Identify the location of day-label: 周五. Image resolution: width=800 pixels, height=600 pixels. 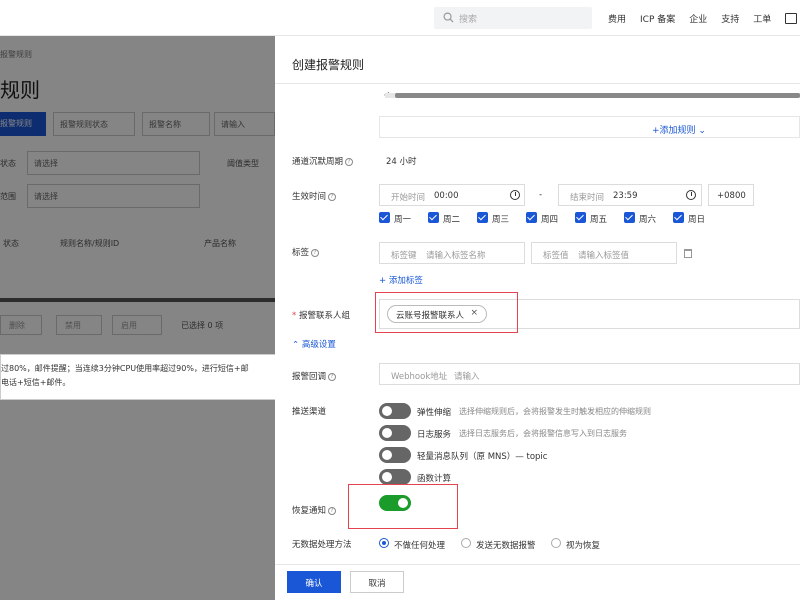
(599, 220).